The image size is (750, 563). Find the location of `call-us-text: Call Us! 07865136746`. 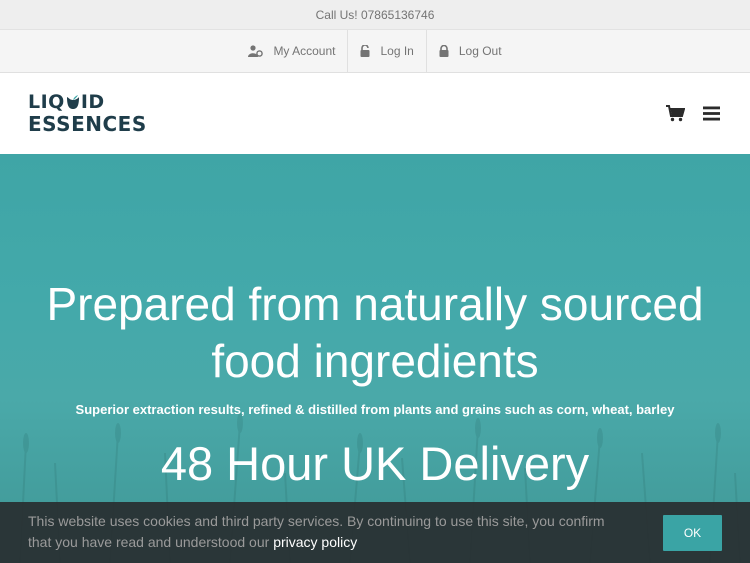

call-us-text: Call Us! 07865136746 is located at coordinates (375, 14).